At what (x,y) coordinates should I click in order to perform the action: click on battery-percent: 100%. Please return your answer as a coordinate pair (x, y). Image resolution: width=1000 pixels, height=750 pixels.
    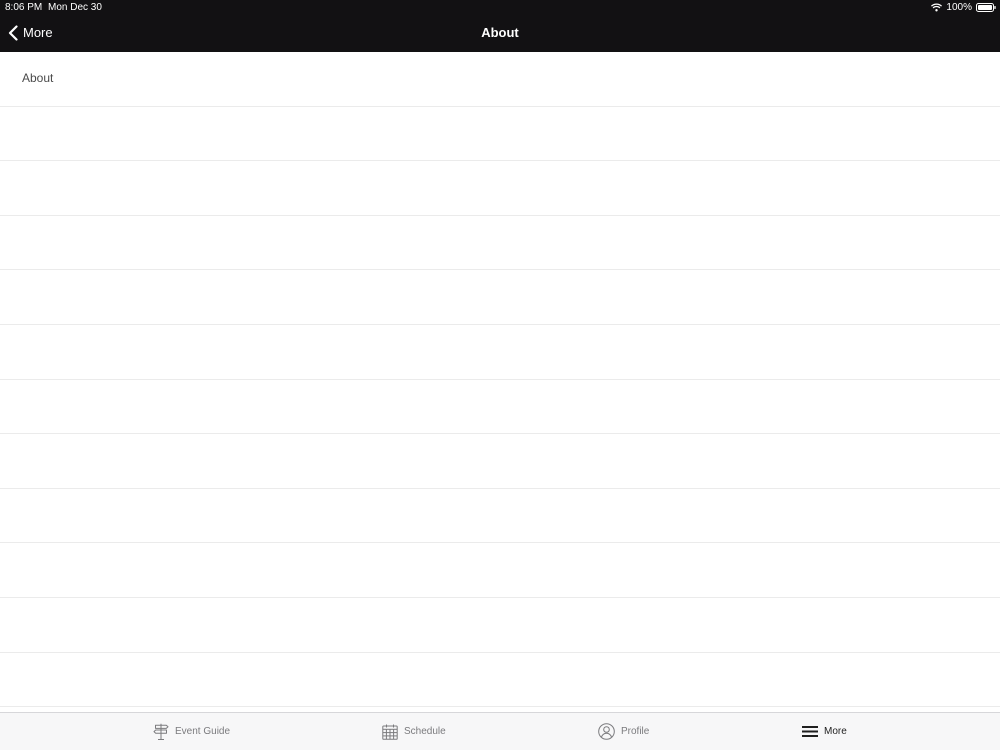
    Looking at the image, I should click on (959, 7).